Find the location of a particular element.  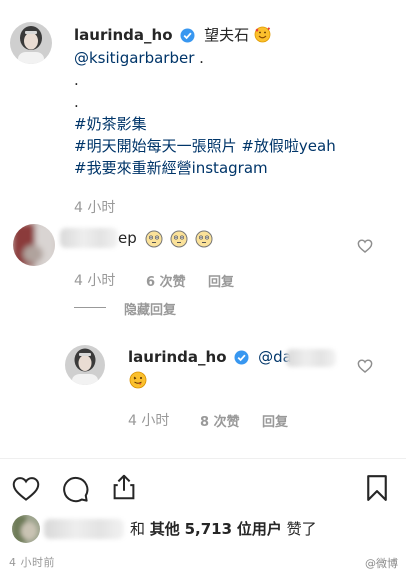

likes-unit: 位用户 is located at coordinates (259, 529).